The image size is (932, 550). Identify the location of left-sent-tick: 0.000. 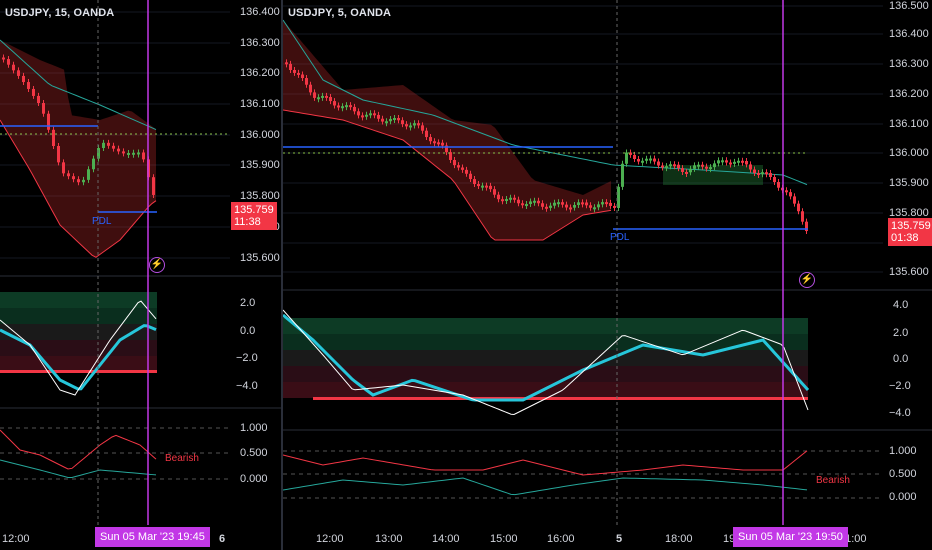
(254, 479).